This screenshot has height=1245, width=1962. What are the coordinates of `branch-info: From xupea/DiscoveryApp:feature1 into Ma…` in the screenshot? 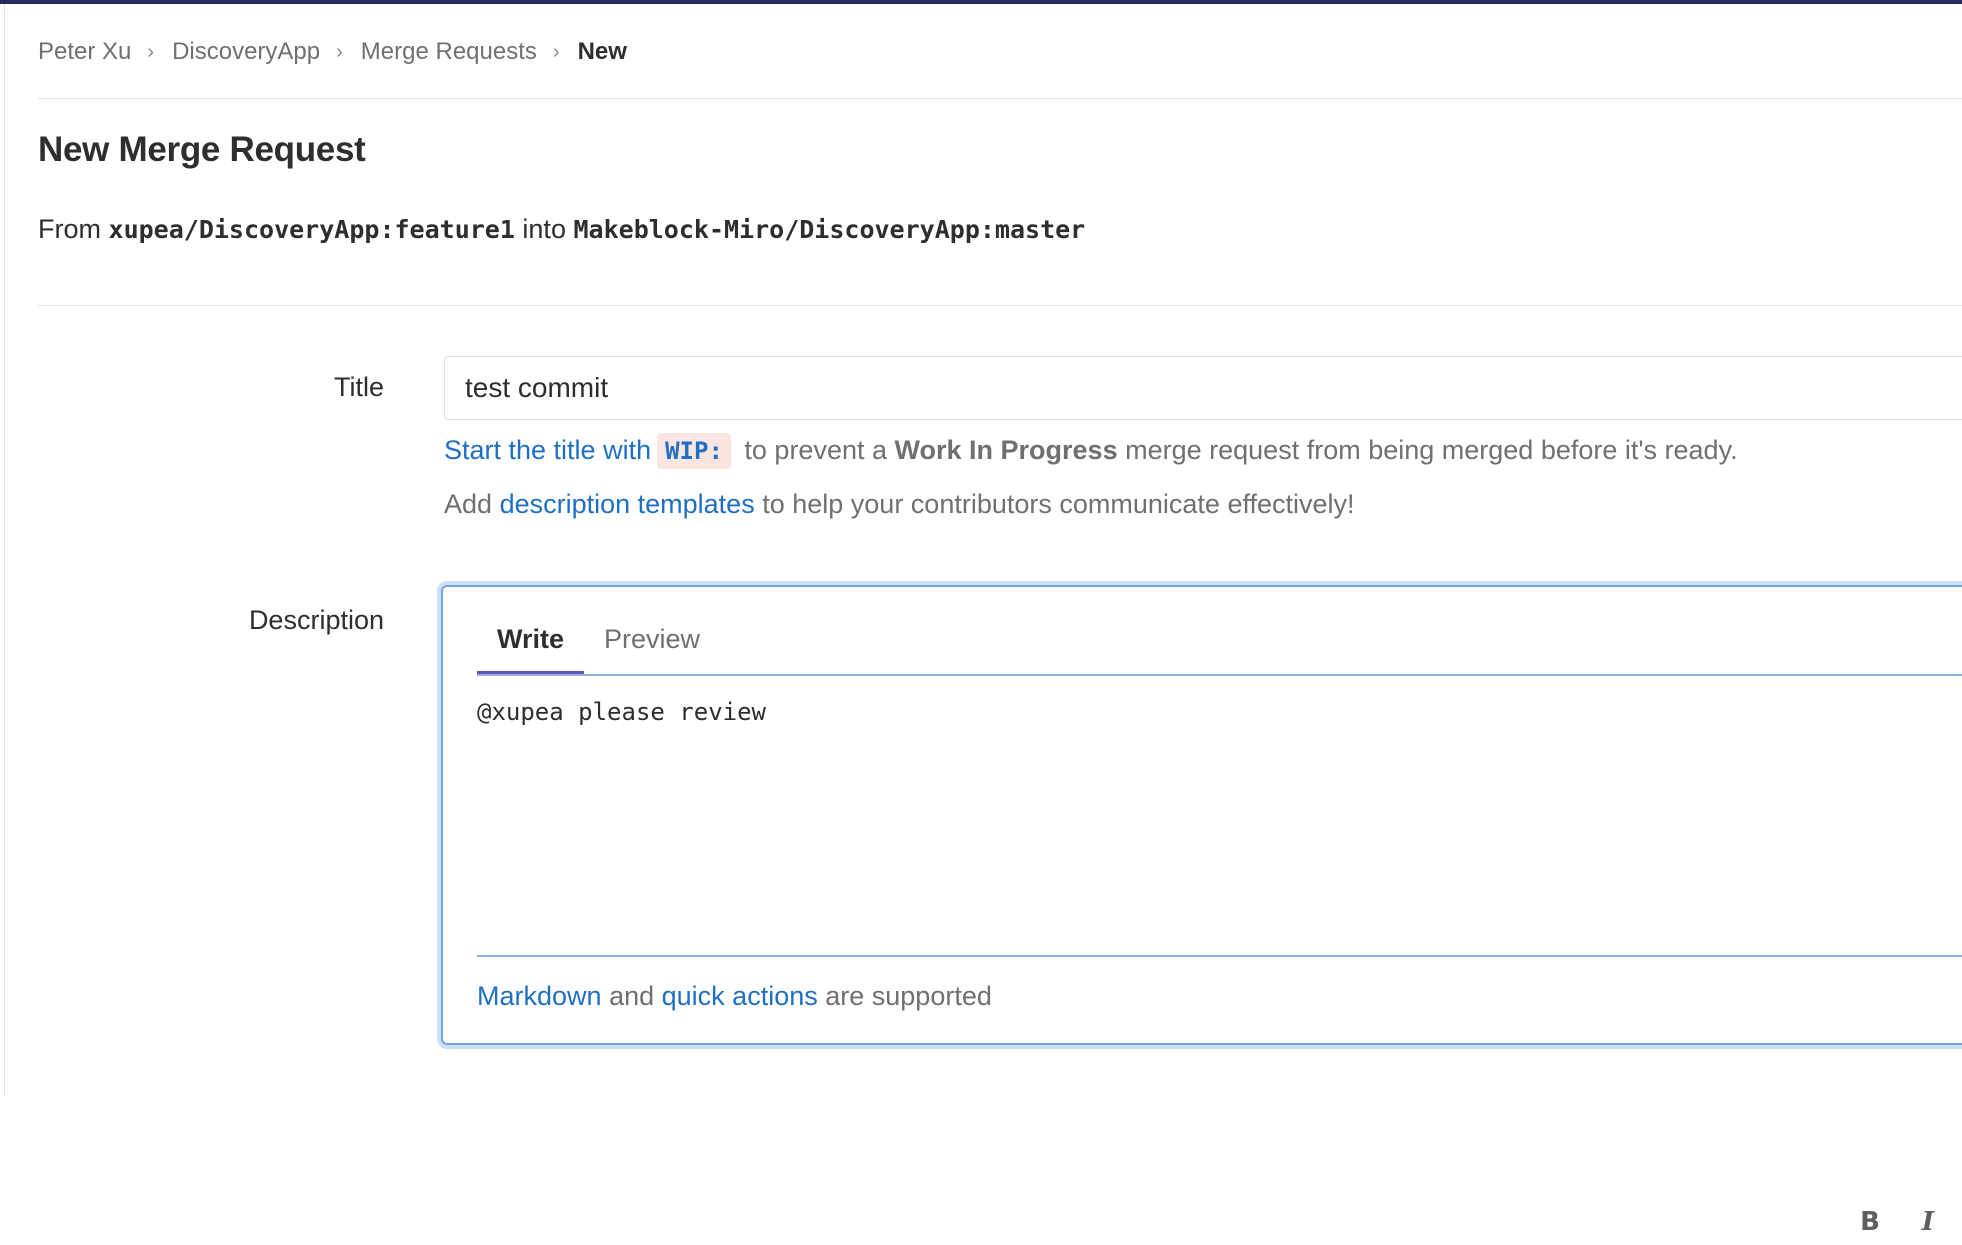 It's located at (561, 229).